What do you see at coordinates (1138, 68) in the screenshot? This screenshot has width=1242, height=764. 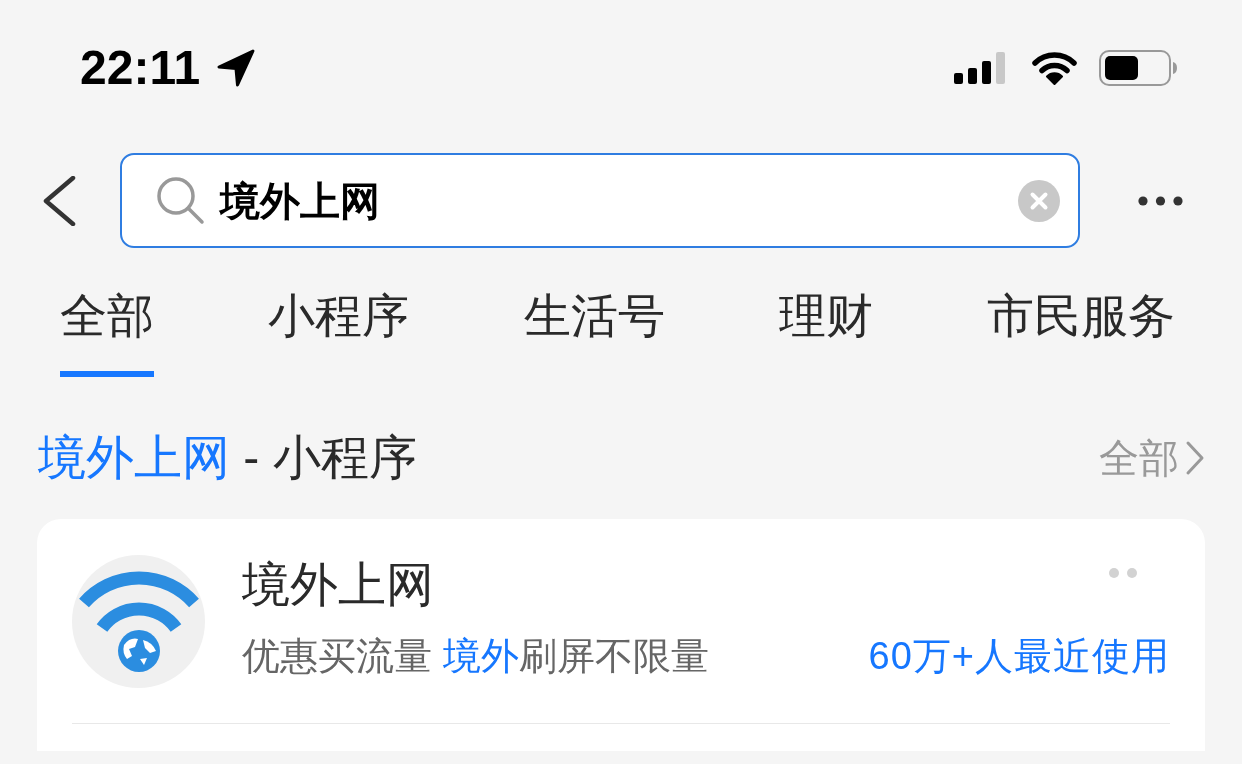 I see `battery-icon` at bounding box center [1138, 68].